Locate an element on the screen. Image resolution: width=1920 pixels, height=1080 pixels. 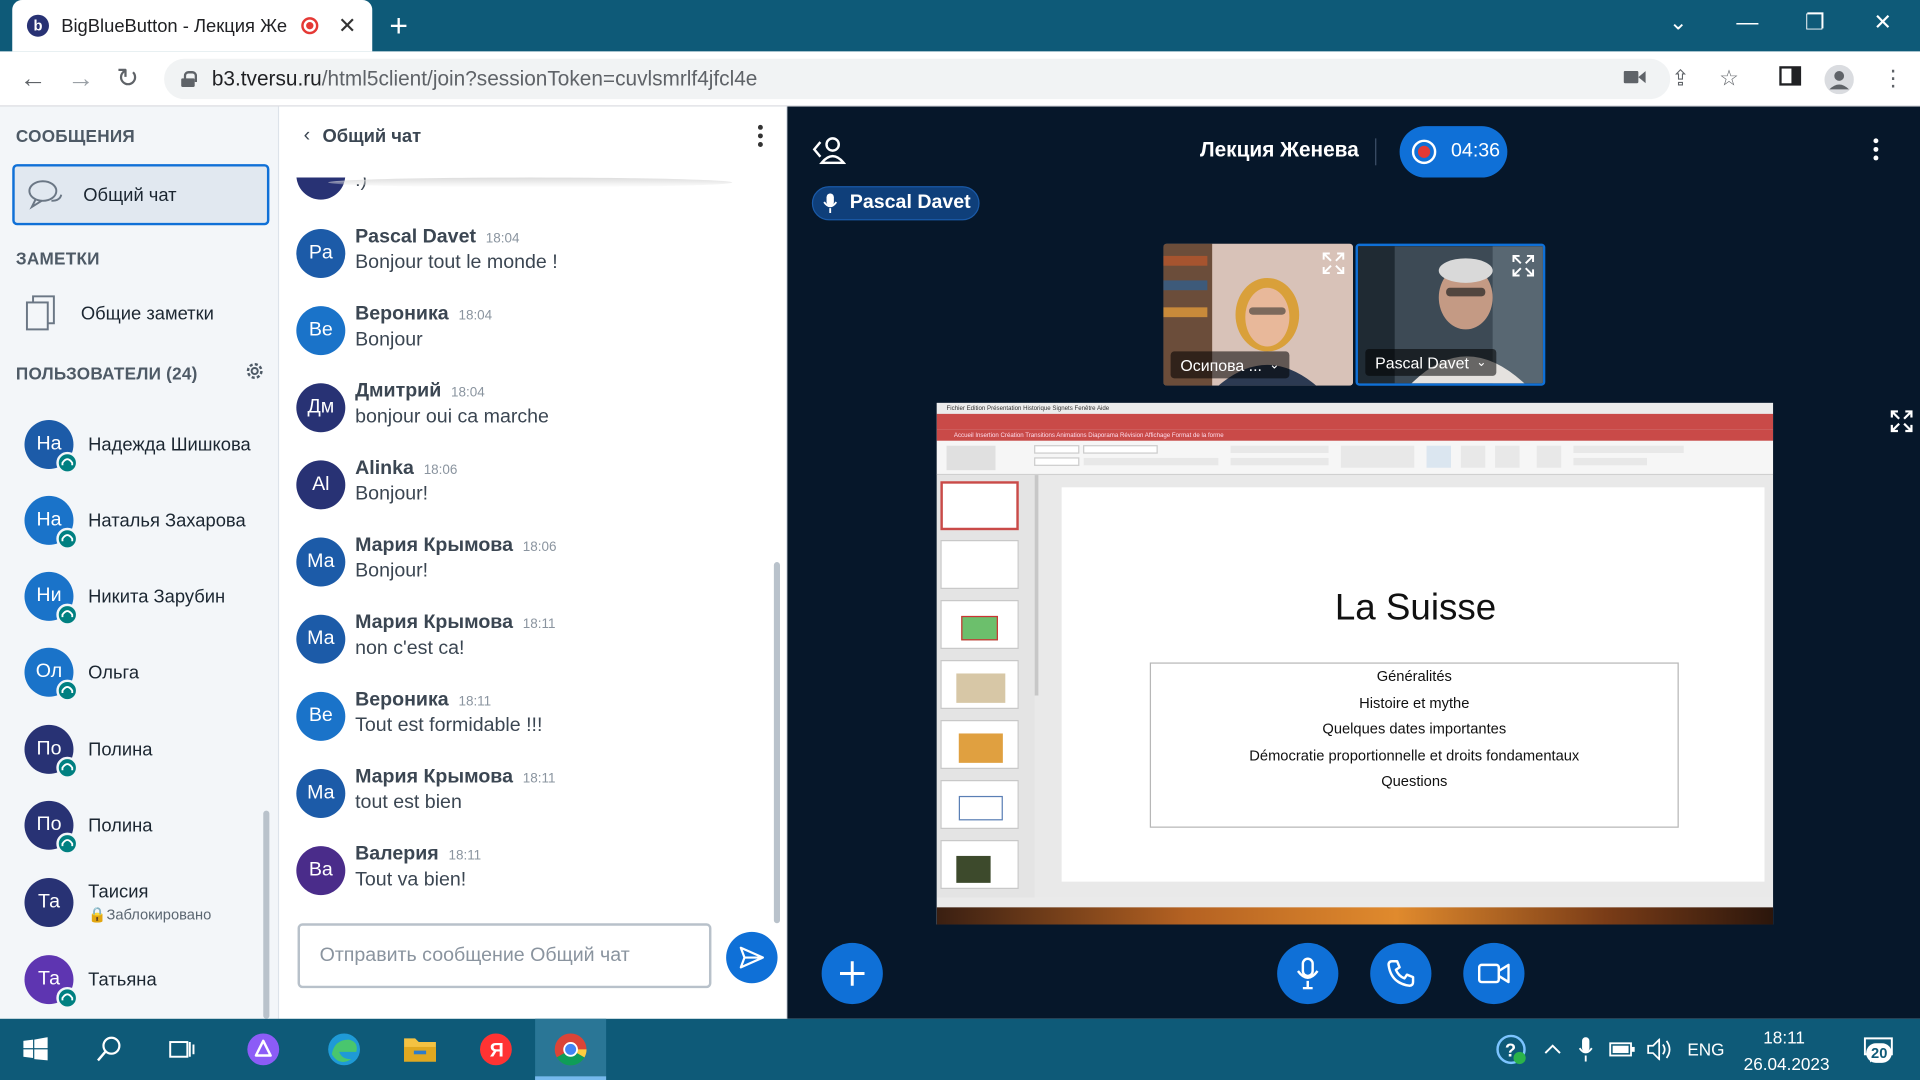
avatar: Al is located at coordinates (321, 485).